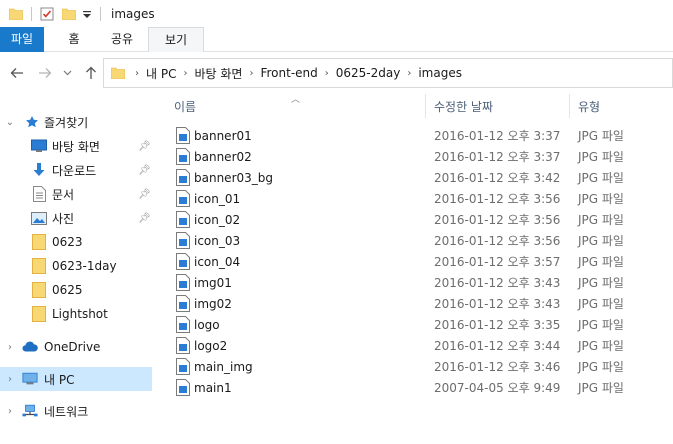 The image size is (673, 444). I want to click on toolbar-divider, so click(100, 13).